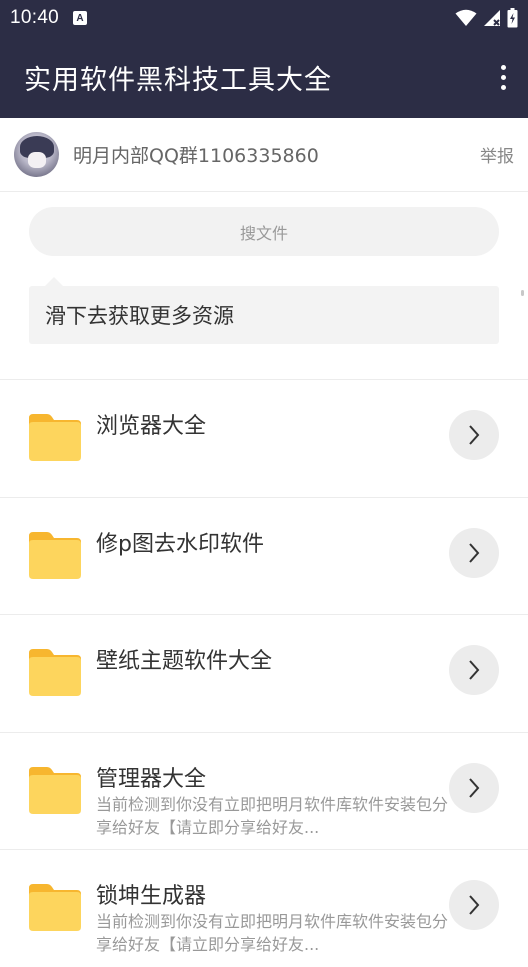 The width and height of the screenshot is (528, 967). Describe the element at coordinates (80, 18) in the screenshot. I see `notification-icon: A` at that location.